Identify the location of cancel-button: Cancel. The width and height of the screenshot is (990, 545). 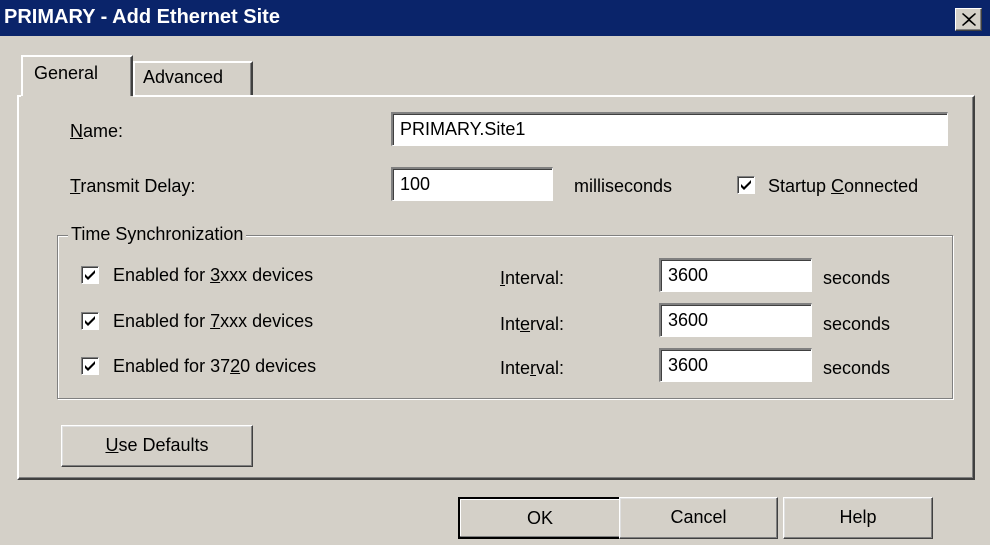
(698, 518).